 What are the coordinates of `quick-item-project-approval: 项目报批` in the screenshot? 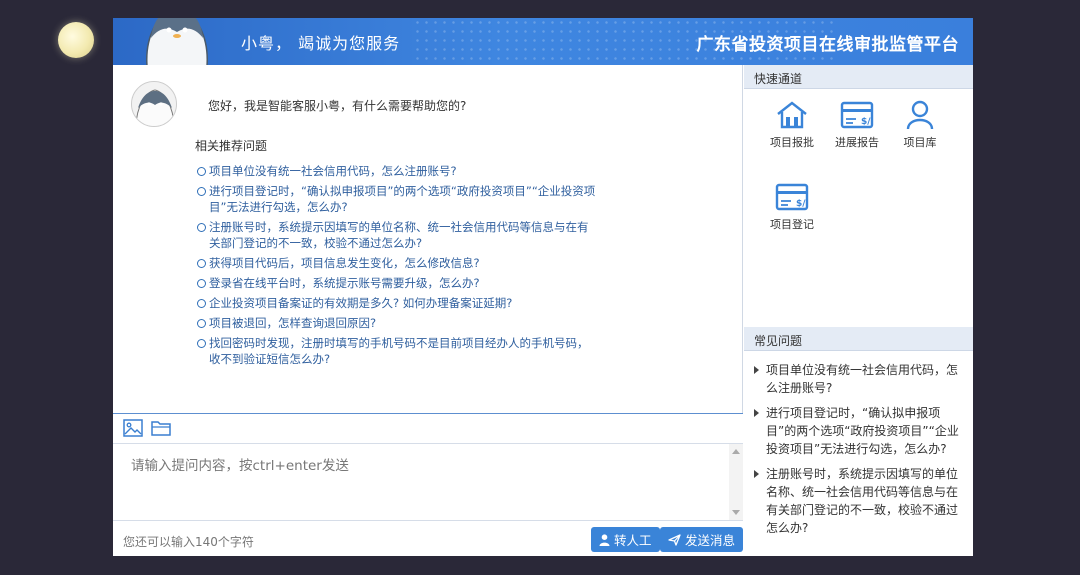 It's located at (792, 125).